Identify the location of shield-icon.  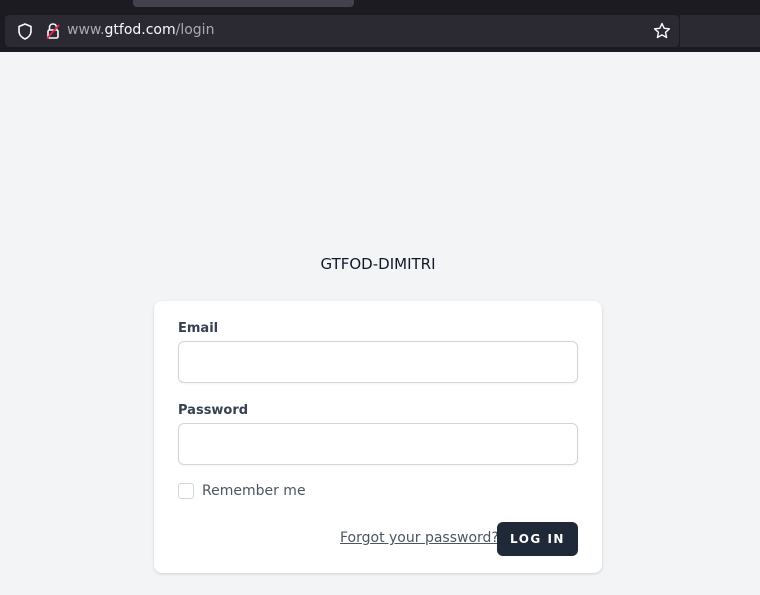
(25, 31).